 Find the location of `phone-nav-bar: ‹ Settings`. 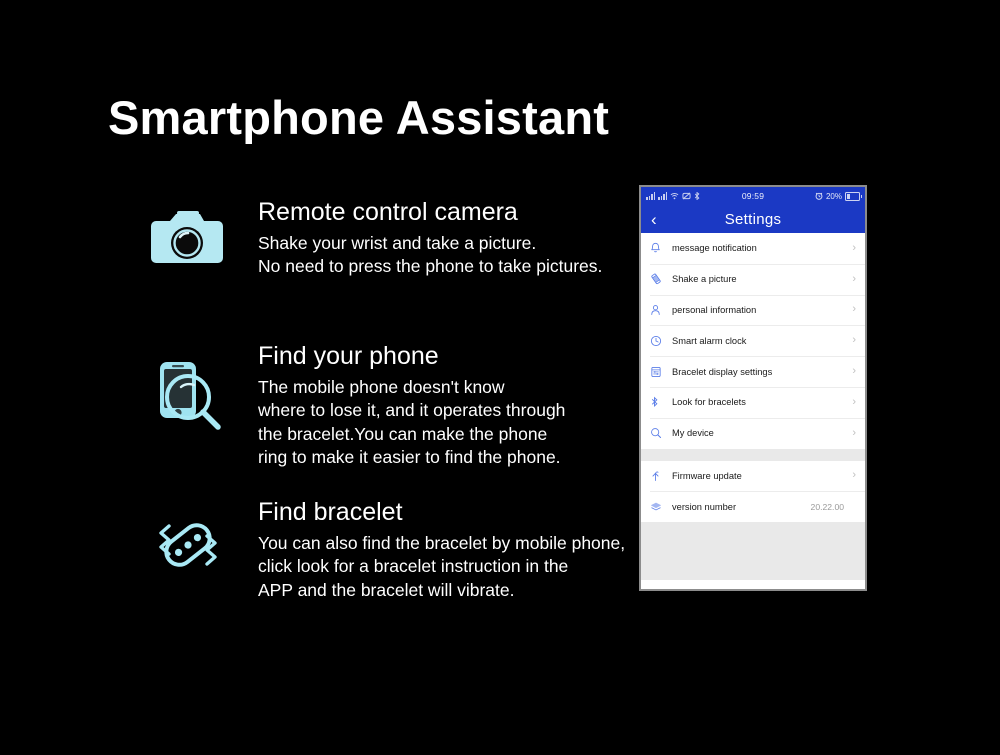

phone-nav-bar: ‹ Settings is located at coordinates (753, 219).